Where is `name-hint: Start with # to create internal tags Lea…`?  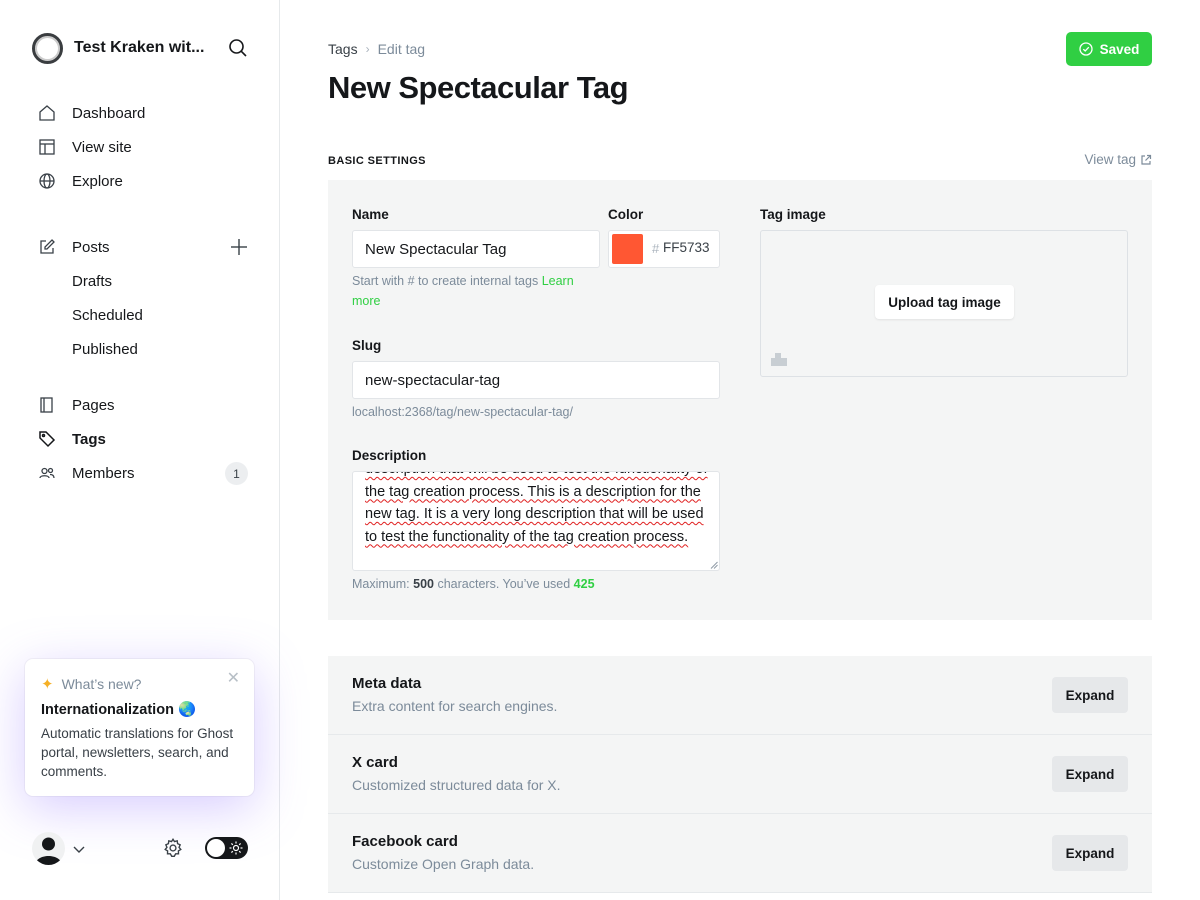 name-hint: Start with # to create internal tags Lea… is located at coordinates (477, 291).